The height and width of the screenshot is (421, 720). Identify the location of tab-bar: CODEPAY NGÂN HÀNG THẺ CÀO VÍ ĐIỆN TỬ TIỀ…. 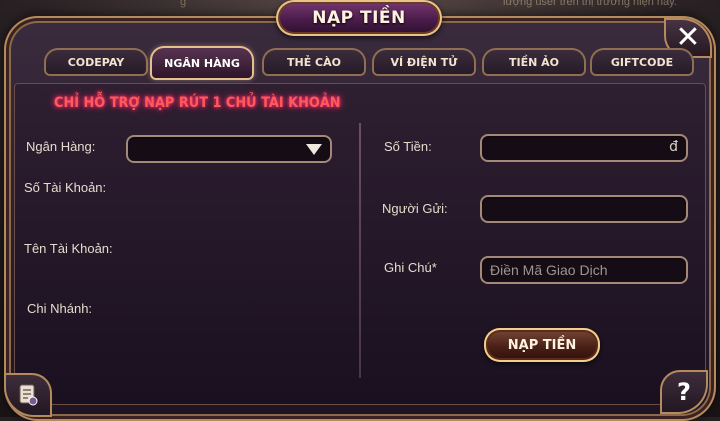
(369, 63).